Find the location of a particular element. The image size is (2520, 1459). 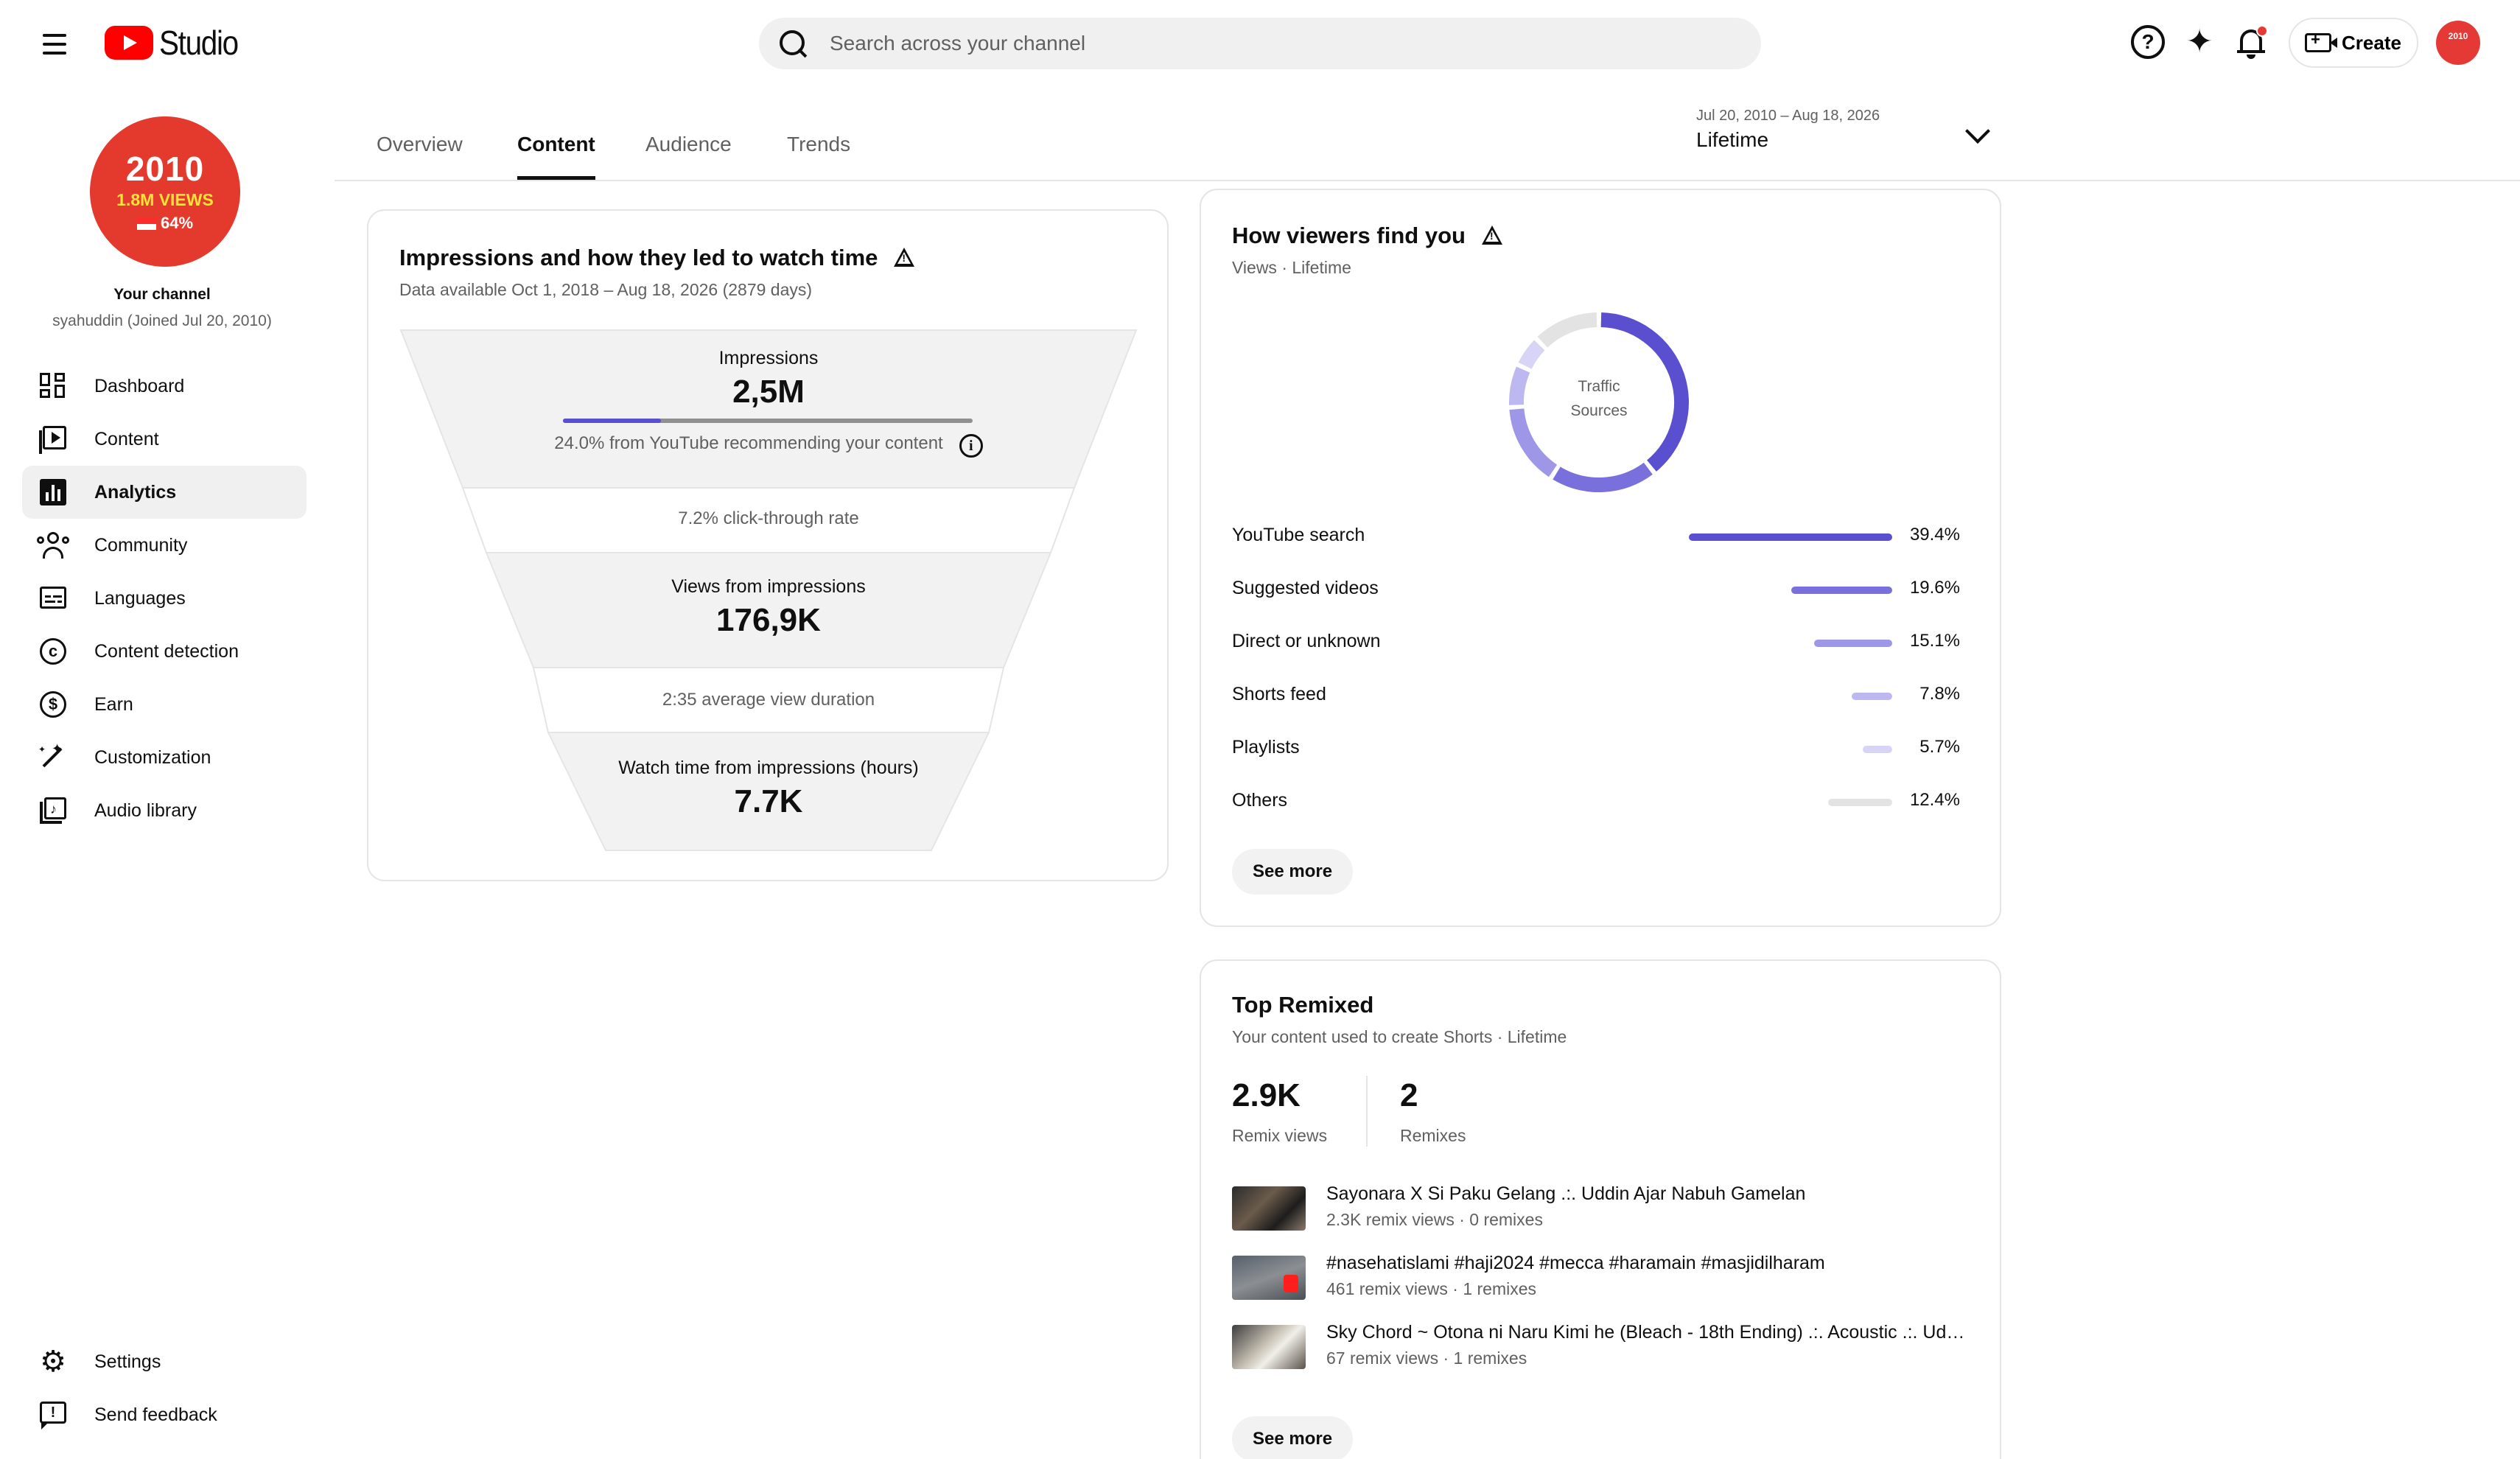

sidebar-item-label: Community is located at coordinates (141, 545).